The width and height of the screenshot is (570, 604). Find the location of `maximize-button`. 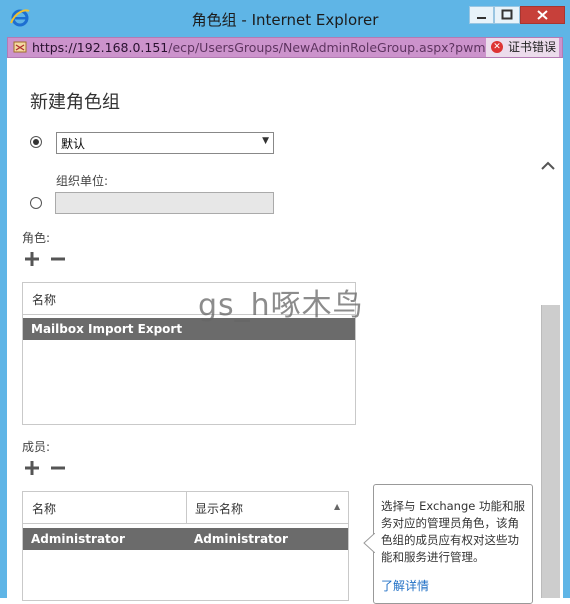

maximize-button is located at coordinates (507, 15).